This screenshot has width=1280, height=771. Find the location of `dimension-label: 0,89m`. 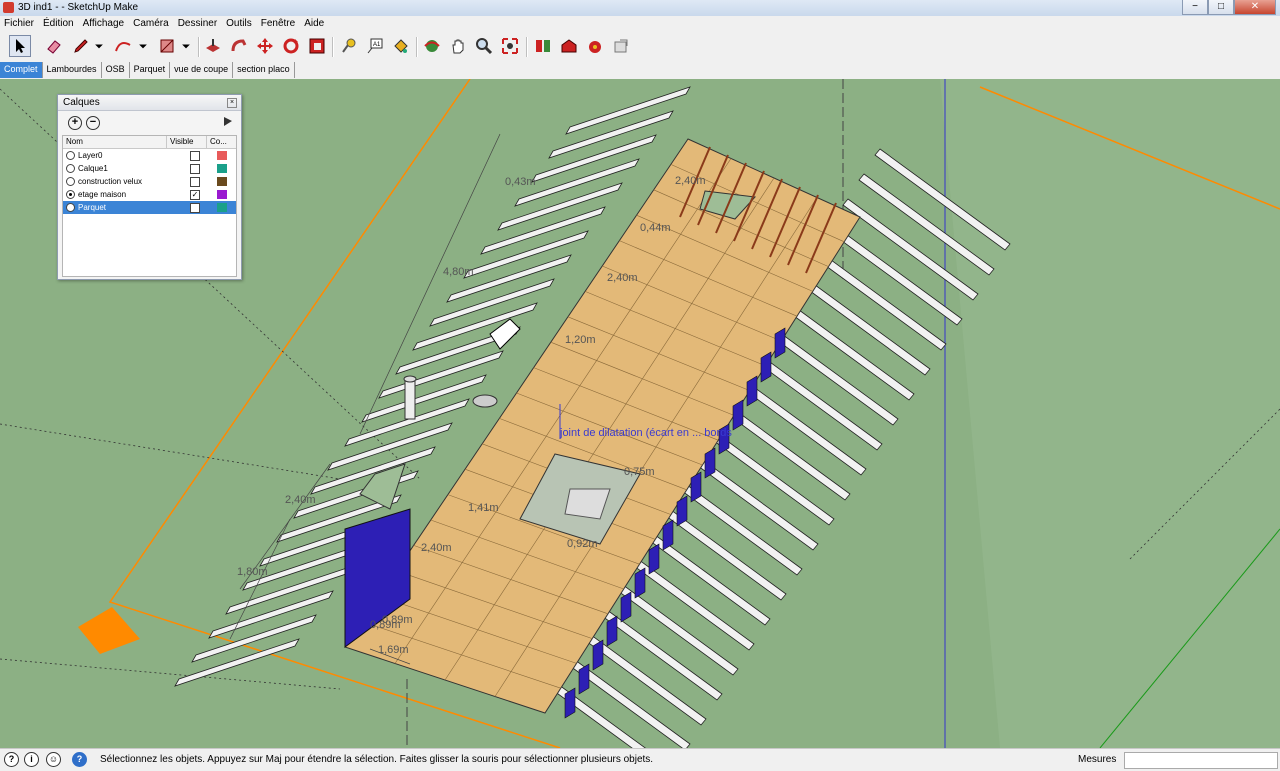

dimension-label: 0,89m is located at coordinates (385, 625).